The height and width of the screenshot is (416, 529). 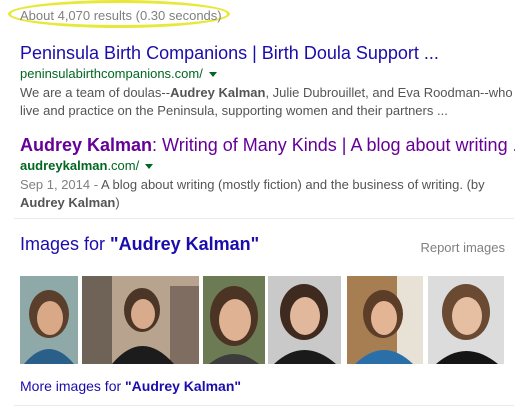 What do you see at coordinates (65, 244) in the screenshot?
I see `images-heading-prefix: Images for` at bounding box center [65, 244].